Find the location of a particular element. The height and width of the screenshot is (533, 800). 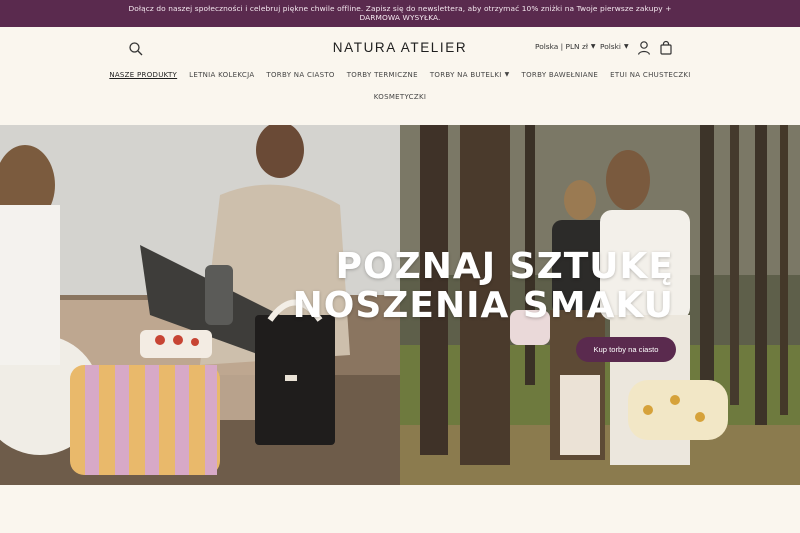

cart-button is located at coordinates (666, 48).